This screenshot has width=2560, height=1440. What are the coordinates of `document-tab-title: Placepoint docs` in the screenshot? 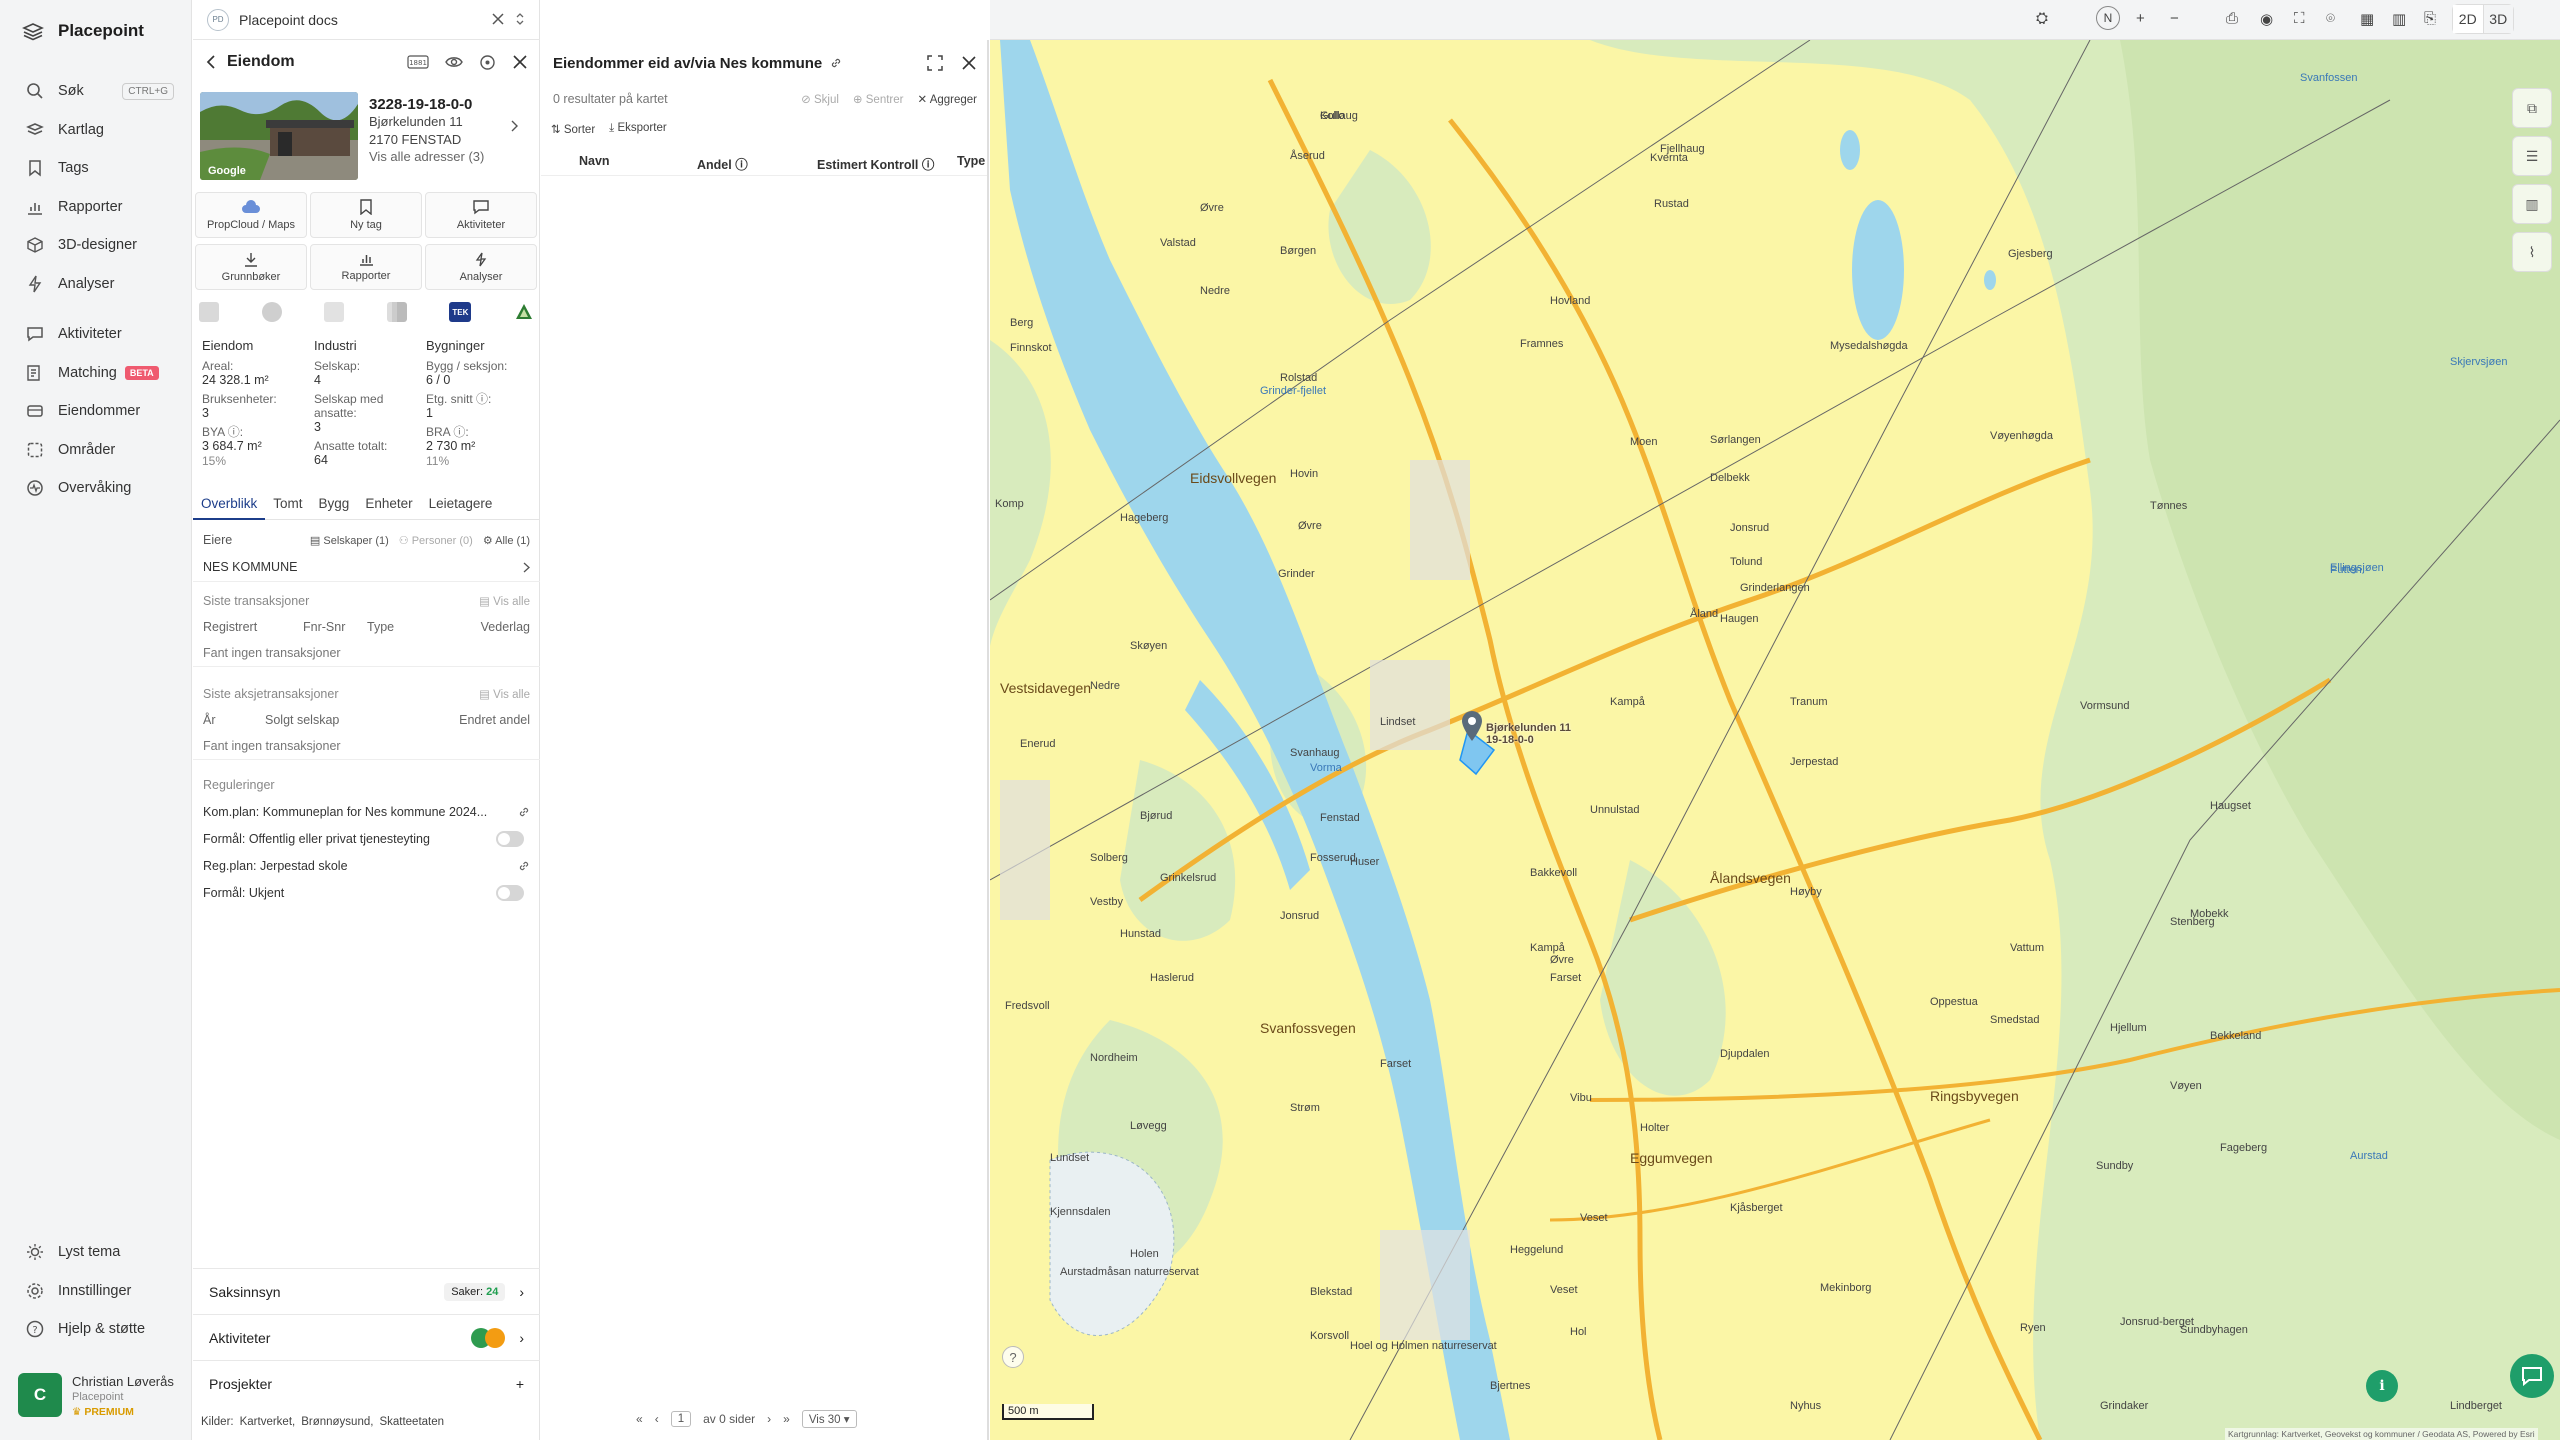 It's located at (288, 20).